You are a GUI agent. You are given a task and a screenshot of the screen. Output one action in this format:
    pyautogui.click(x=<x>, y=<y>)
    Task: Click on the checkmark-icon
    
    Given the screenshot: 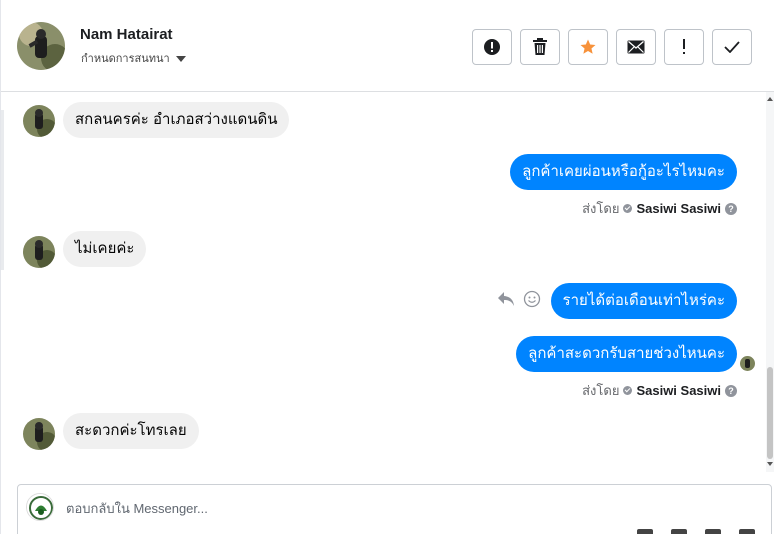 What is the action you would take?
    pyautogui.click(x=732, y=47)
    